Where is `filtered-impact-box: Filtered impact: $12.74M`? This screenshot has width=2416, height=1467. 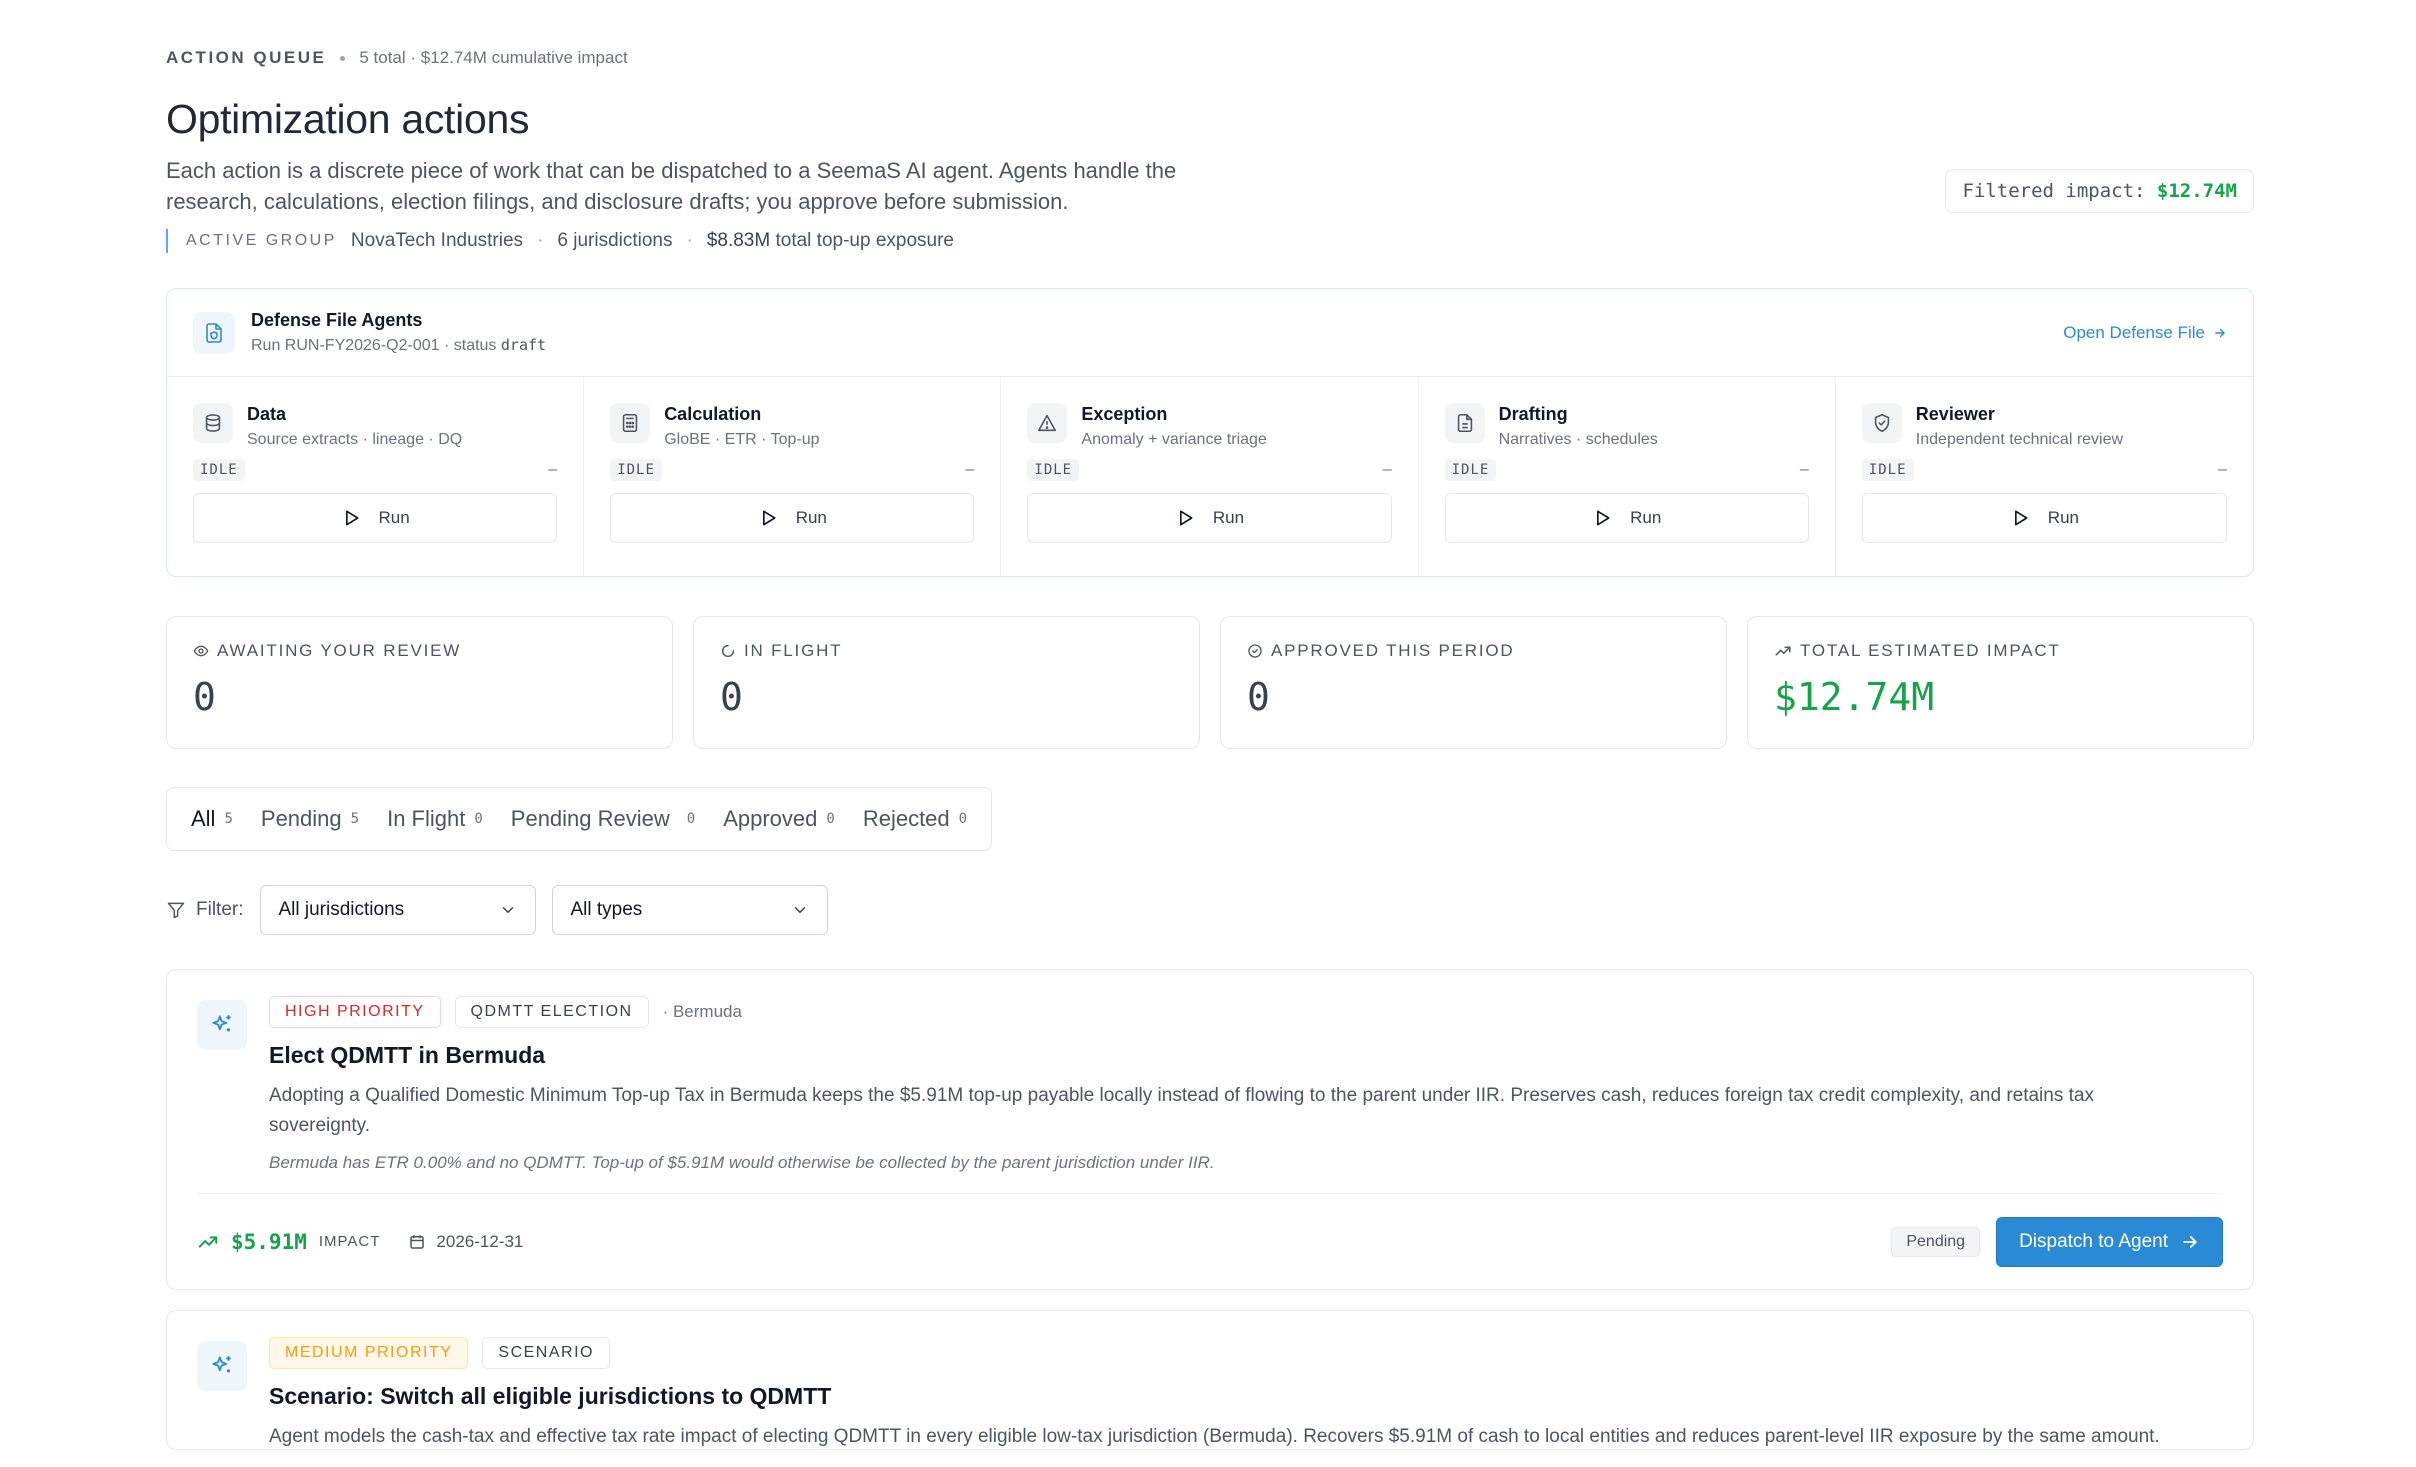 filtered-impact-box: Filtered impact: $12.74M is located at coordinates (2099, 191).